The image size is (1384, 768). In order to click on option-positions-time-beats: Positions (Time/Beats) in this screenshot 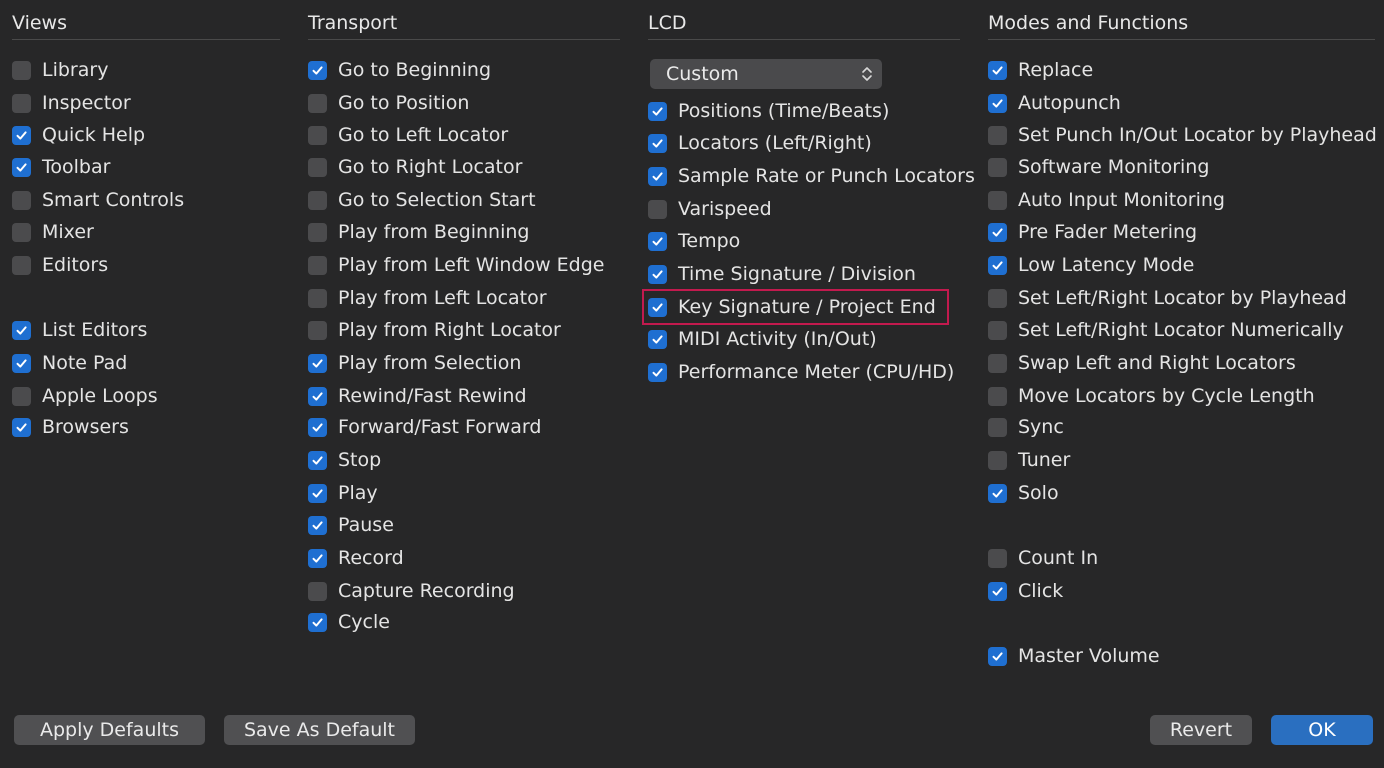, I will do `click(768, 111)`.